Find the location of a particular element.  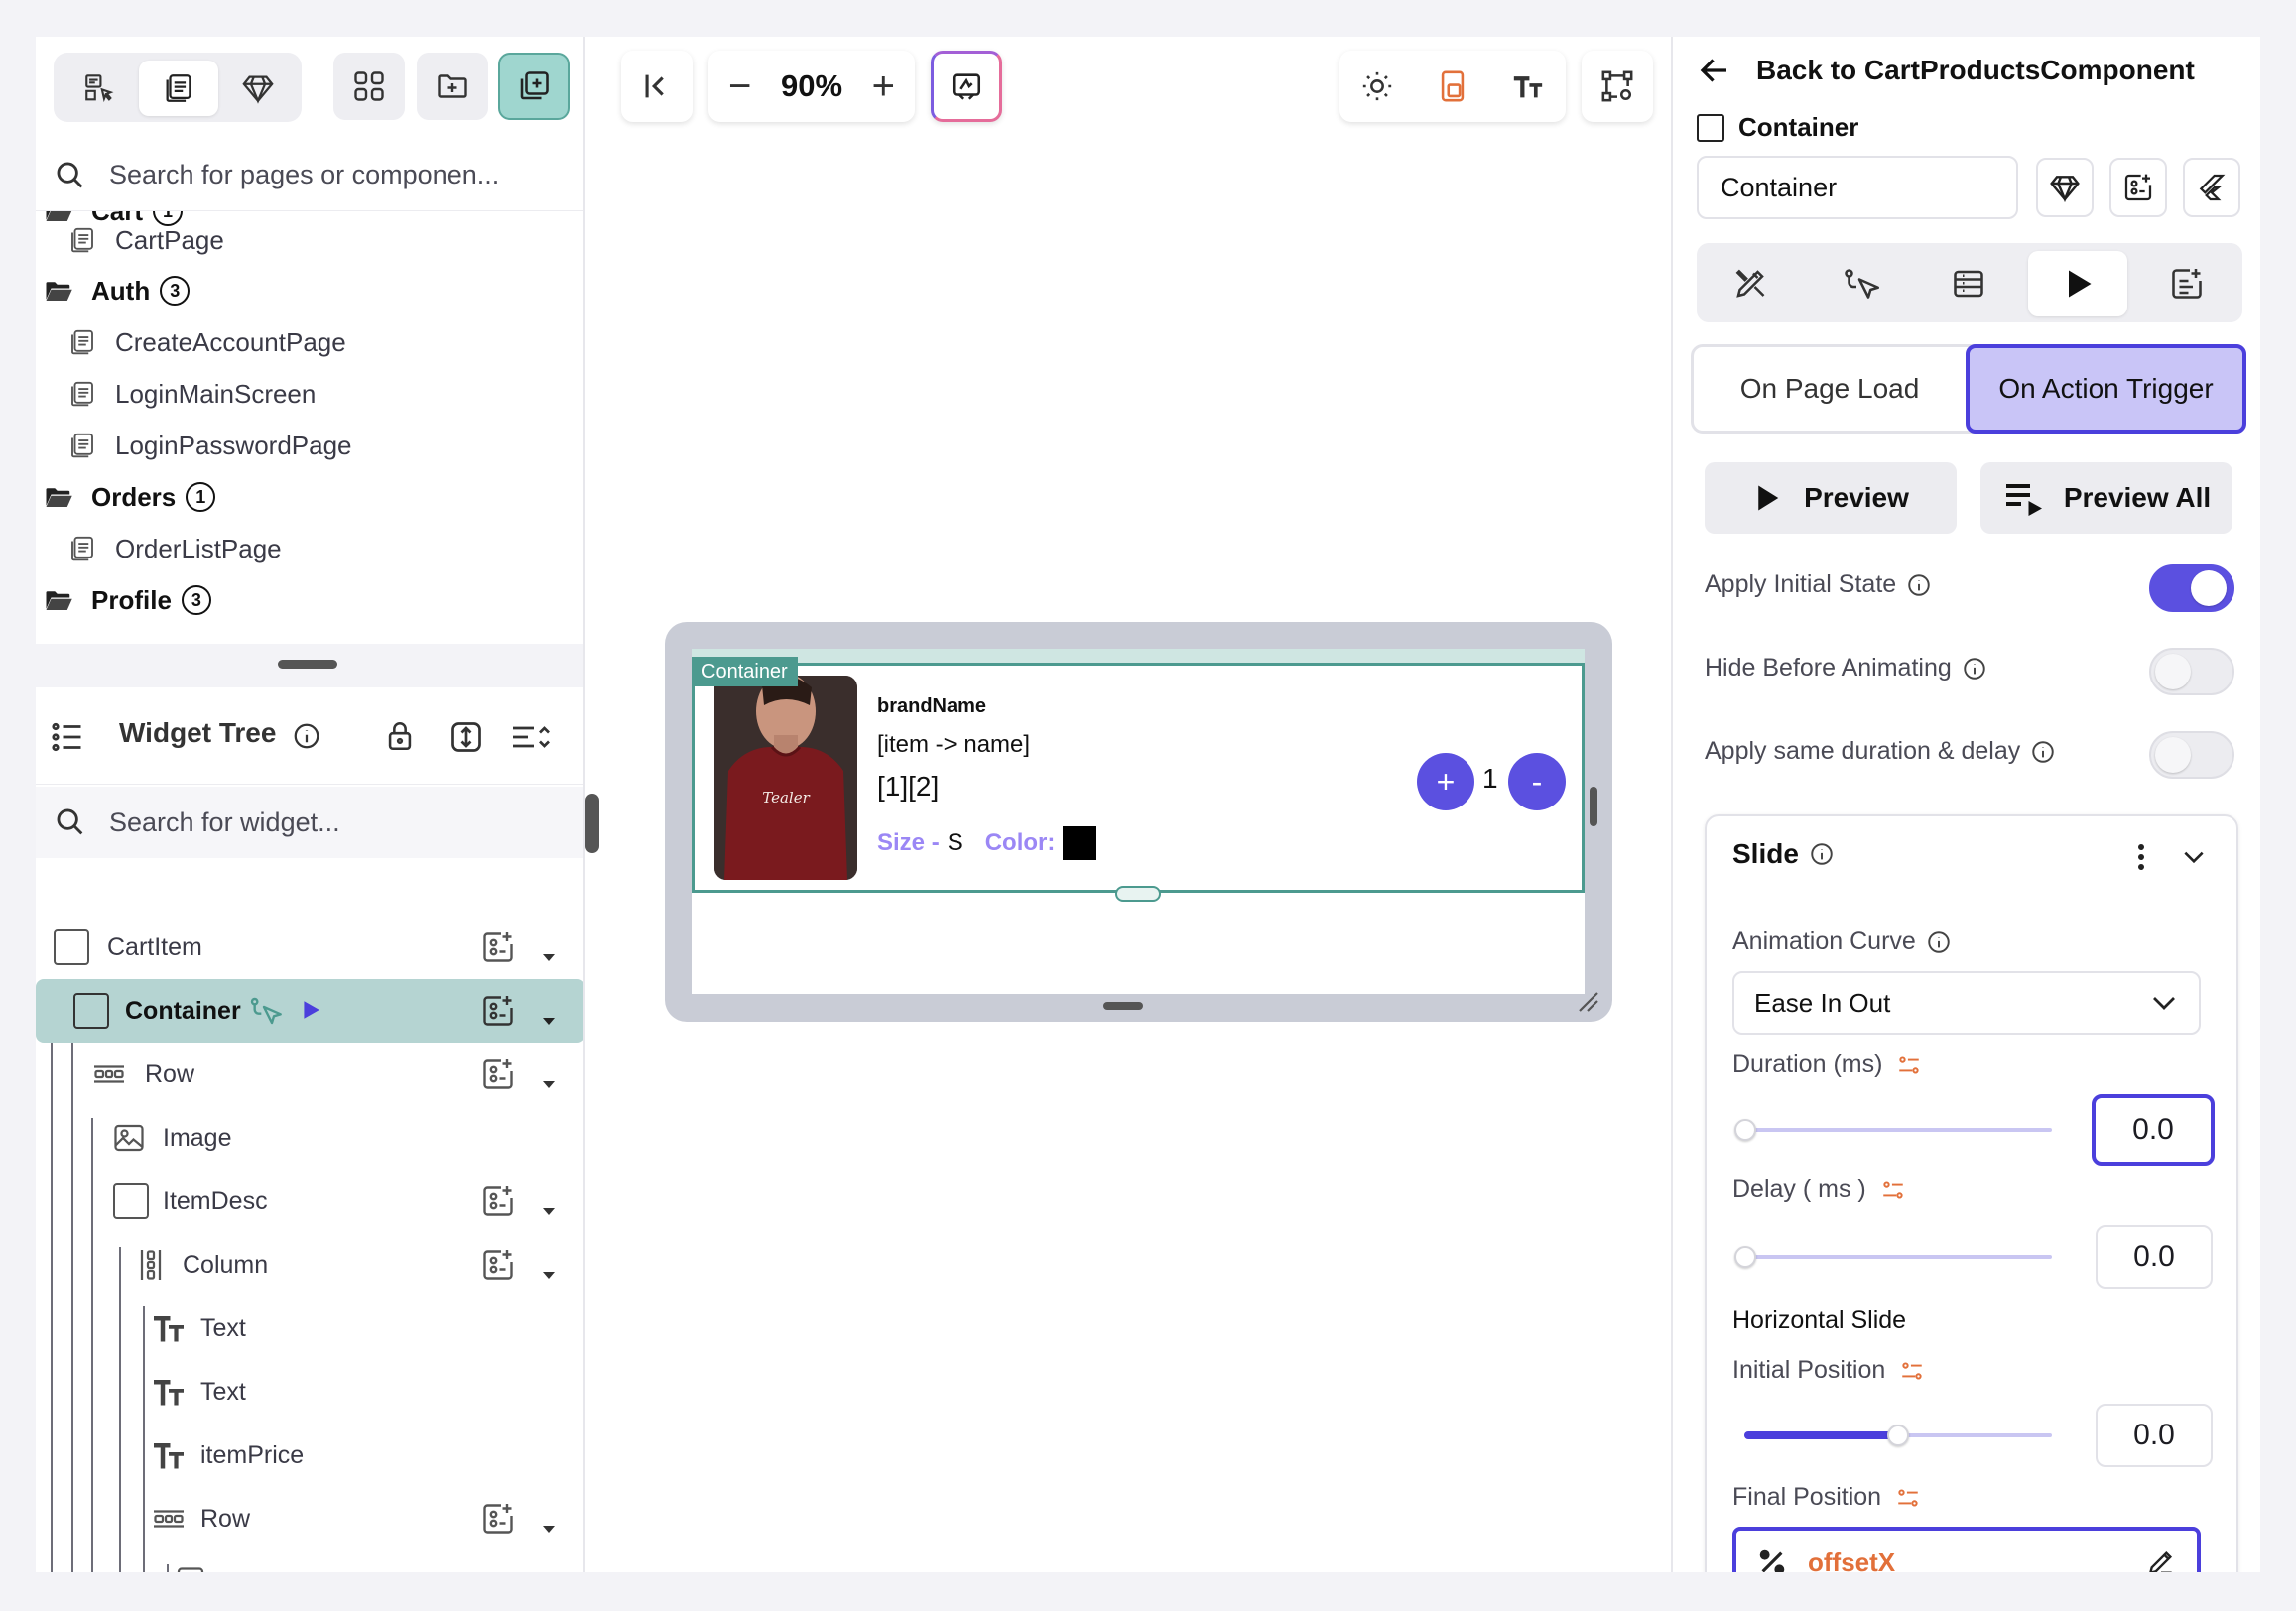

diamond-icon is located at coordinates (258, 88).